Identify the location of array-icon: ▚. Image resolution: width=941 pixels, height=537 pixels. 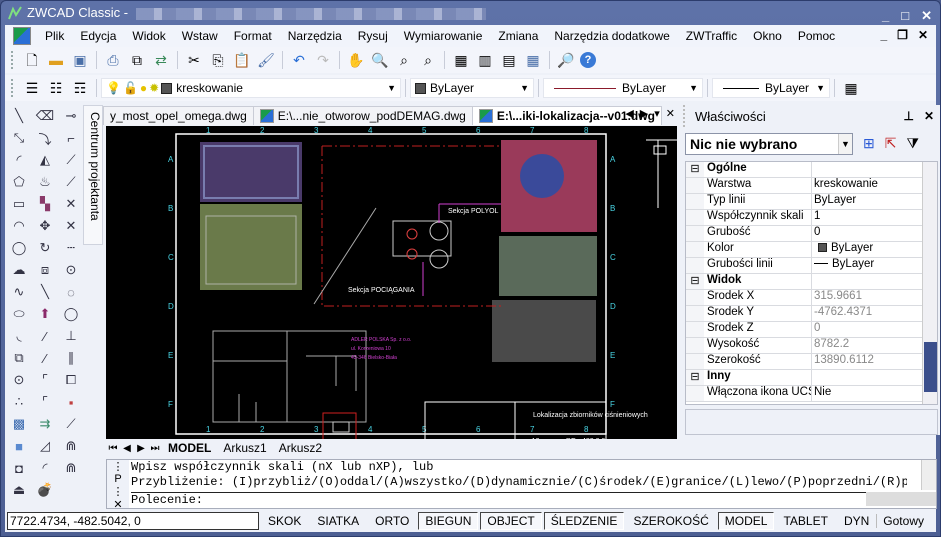
(45, 204).